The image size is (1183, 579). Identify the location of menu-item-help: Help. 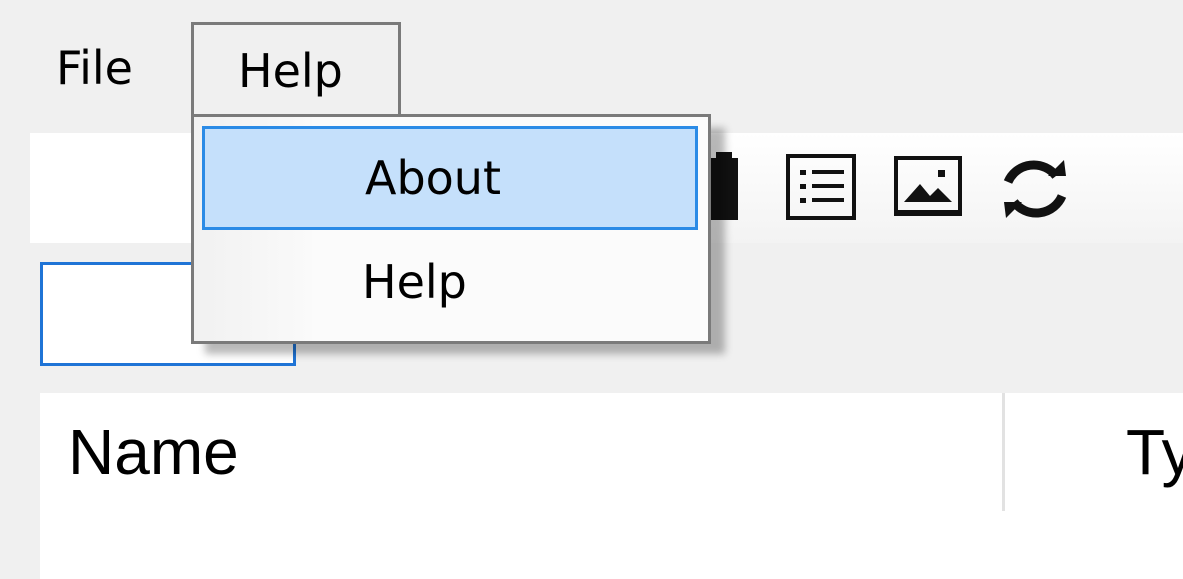
(450, 285).